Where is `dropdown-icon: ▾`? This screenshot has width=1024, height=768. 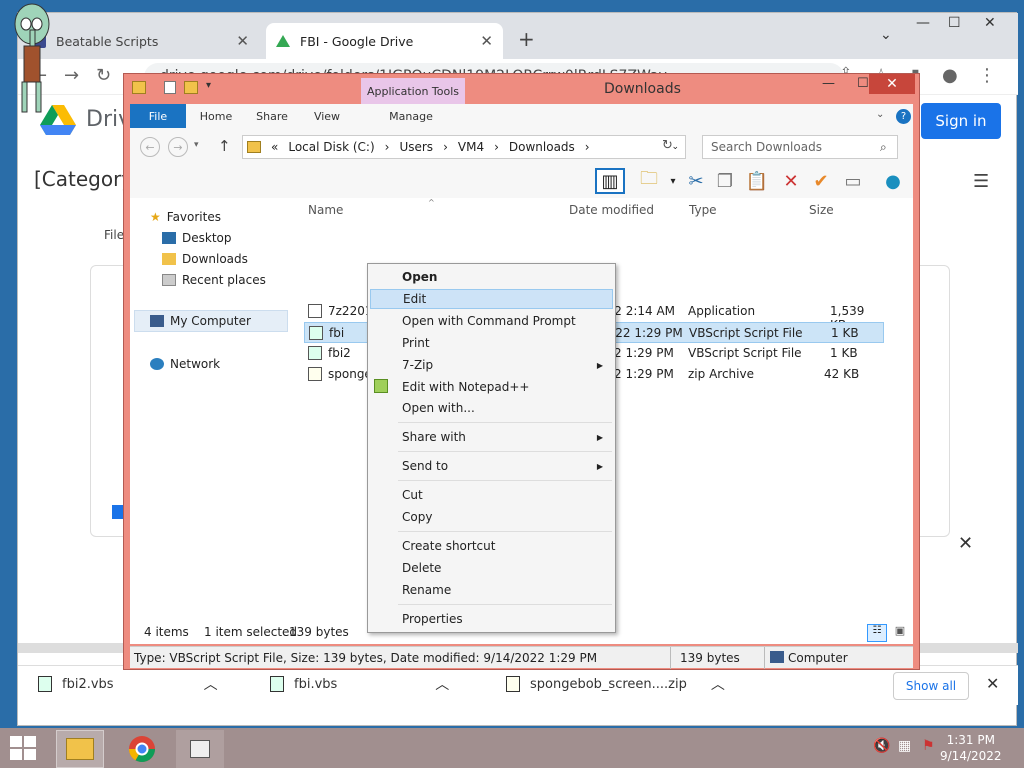 dropdown-icon: ▾ is located at coordinates (673, 181).